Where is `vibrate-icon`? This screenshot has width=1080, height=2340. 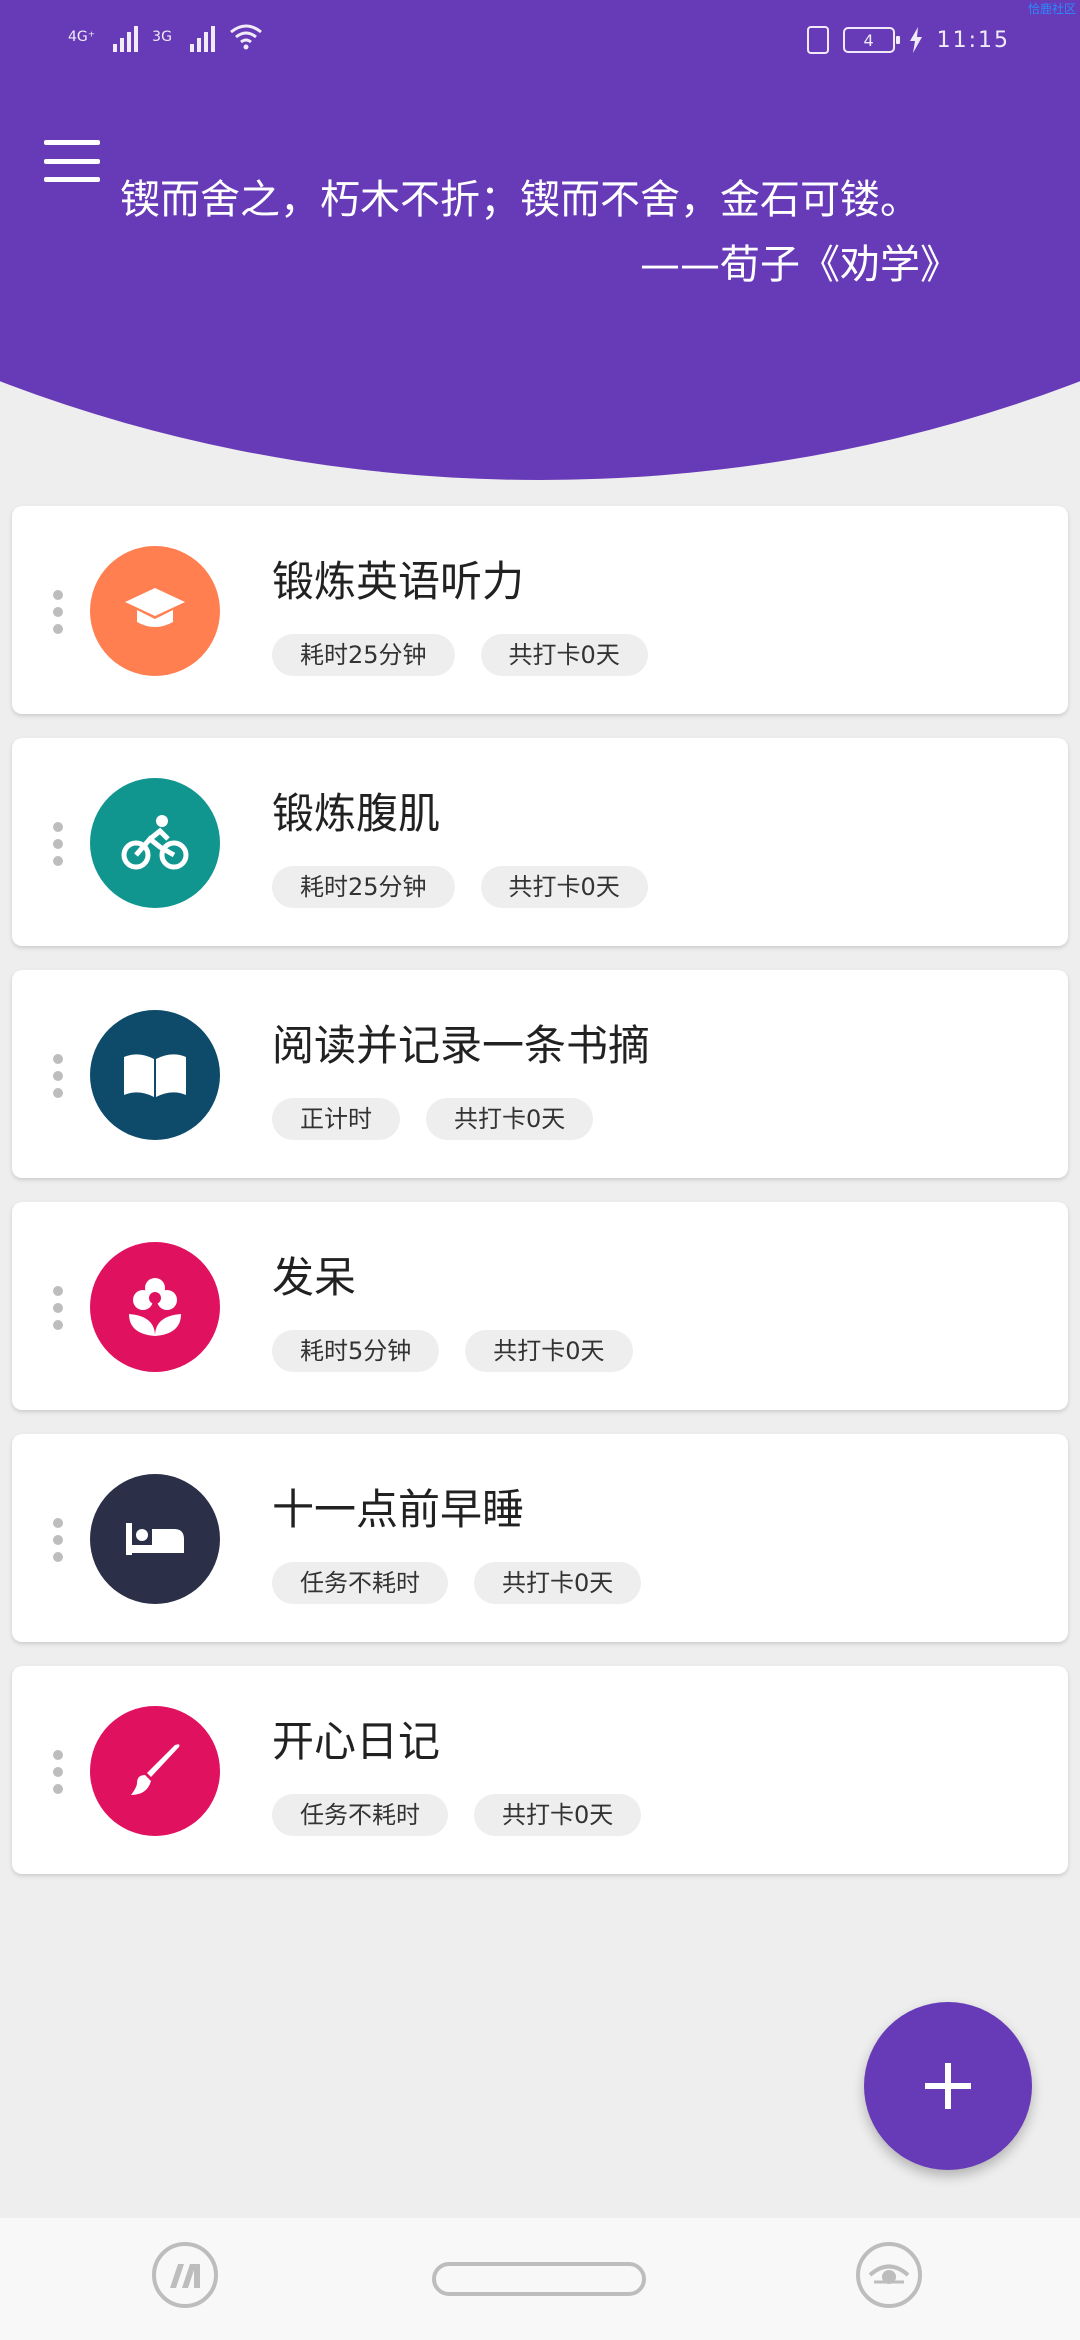
vibrate-icon is located at coordinates (817, 40).